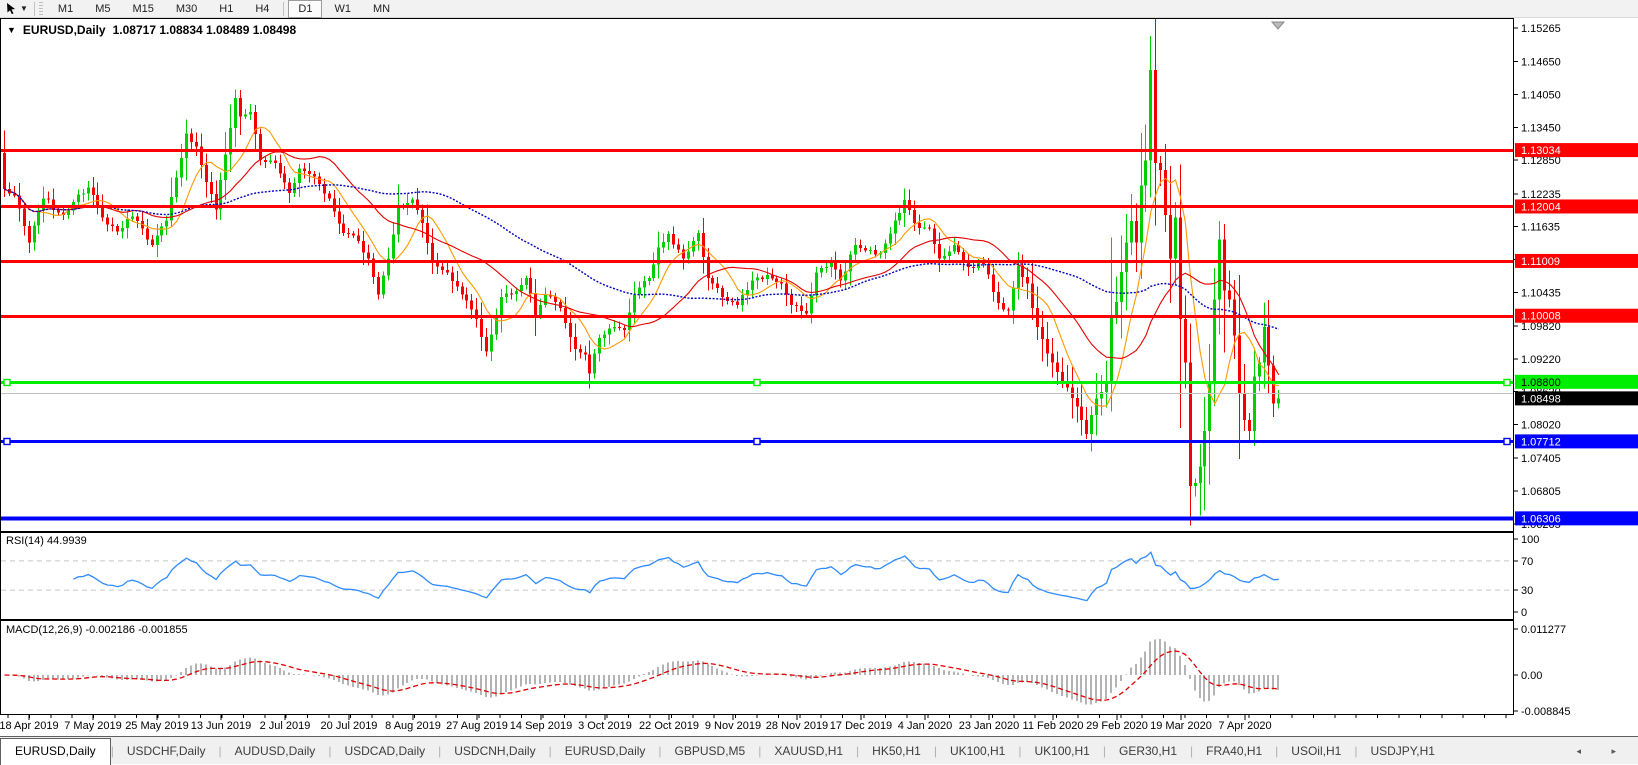  Describe the element at coordinates (1117, 726) in the screenshot. I see `date-label: 29 Feb 2020` at that location.